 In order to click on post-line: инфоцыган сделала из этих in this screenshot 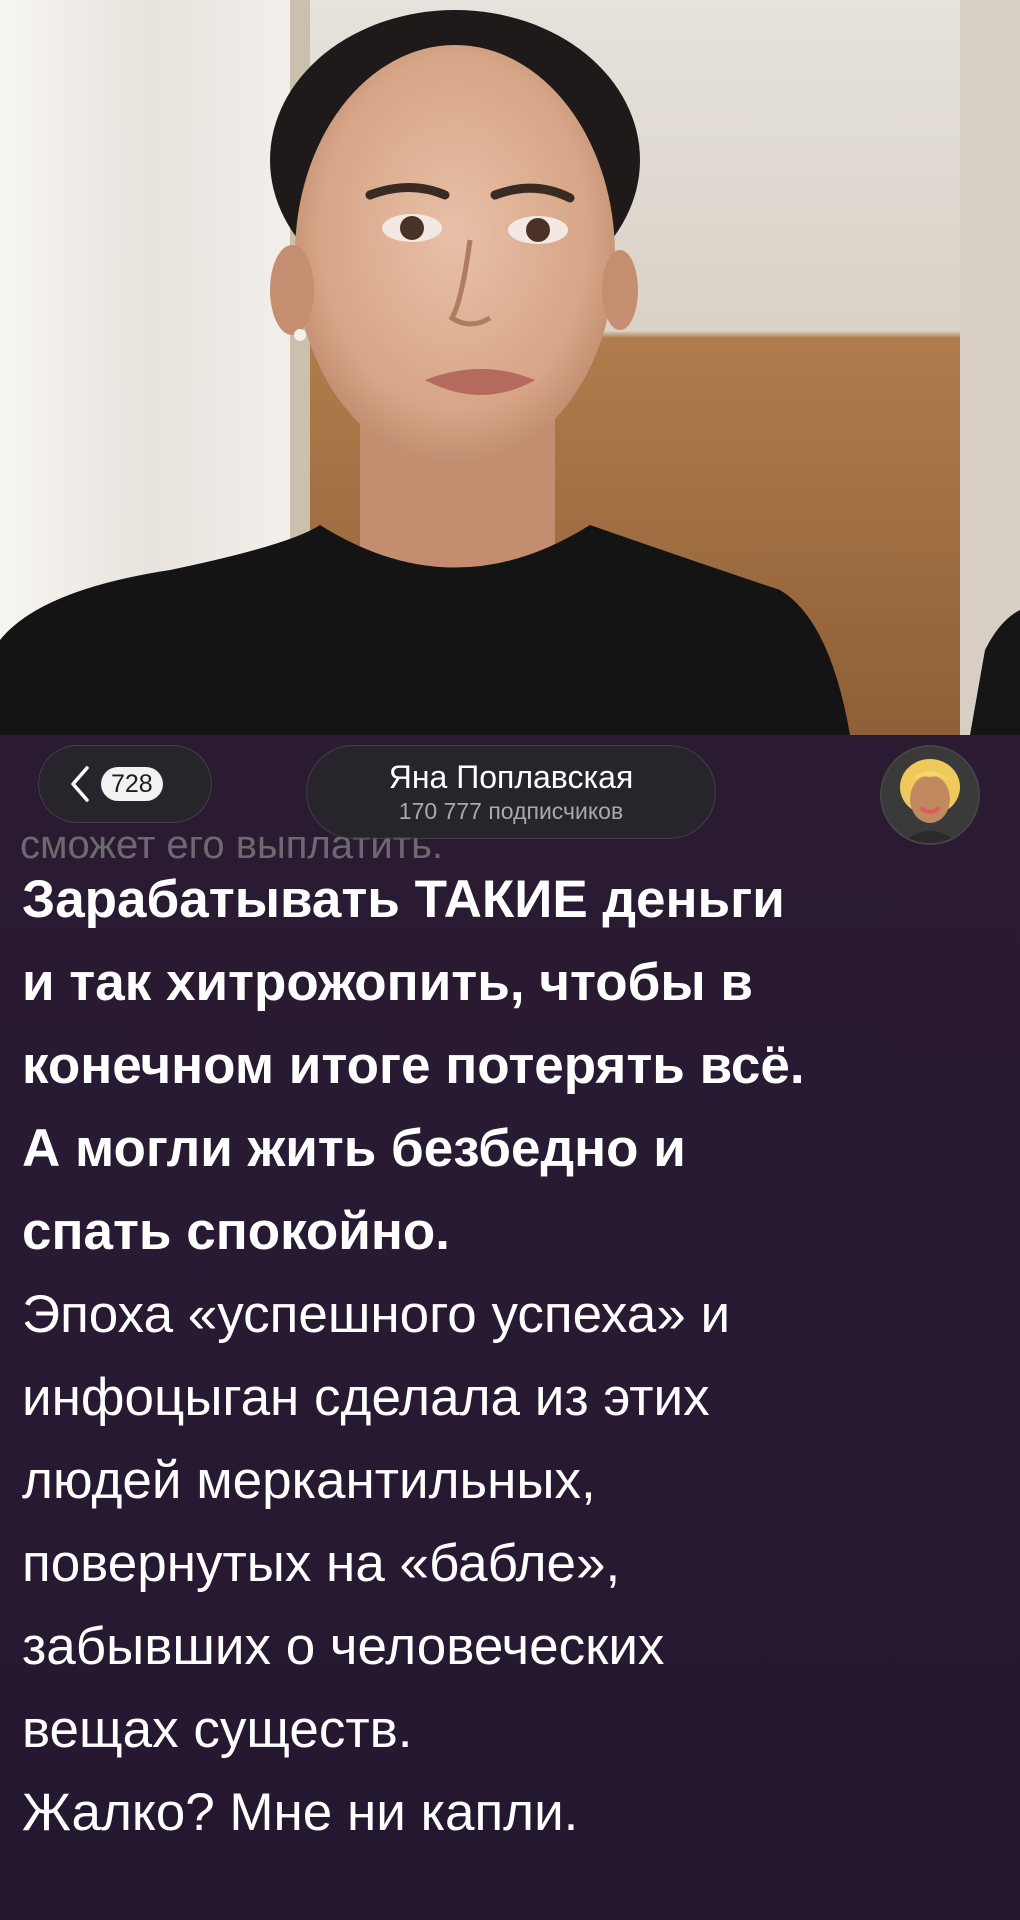, I will do `click(366, 1397)`.